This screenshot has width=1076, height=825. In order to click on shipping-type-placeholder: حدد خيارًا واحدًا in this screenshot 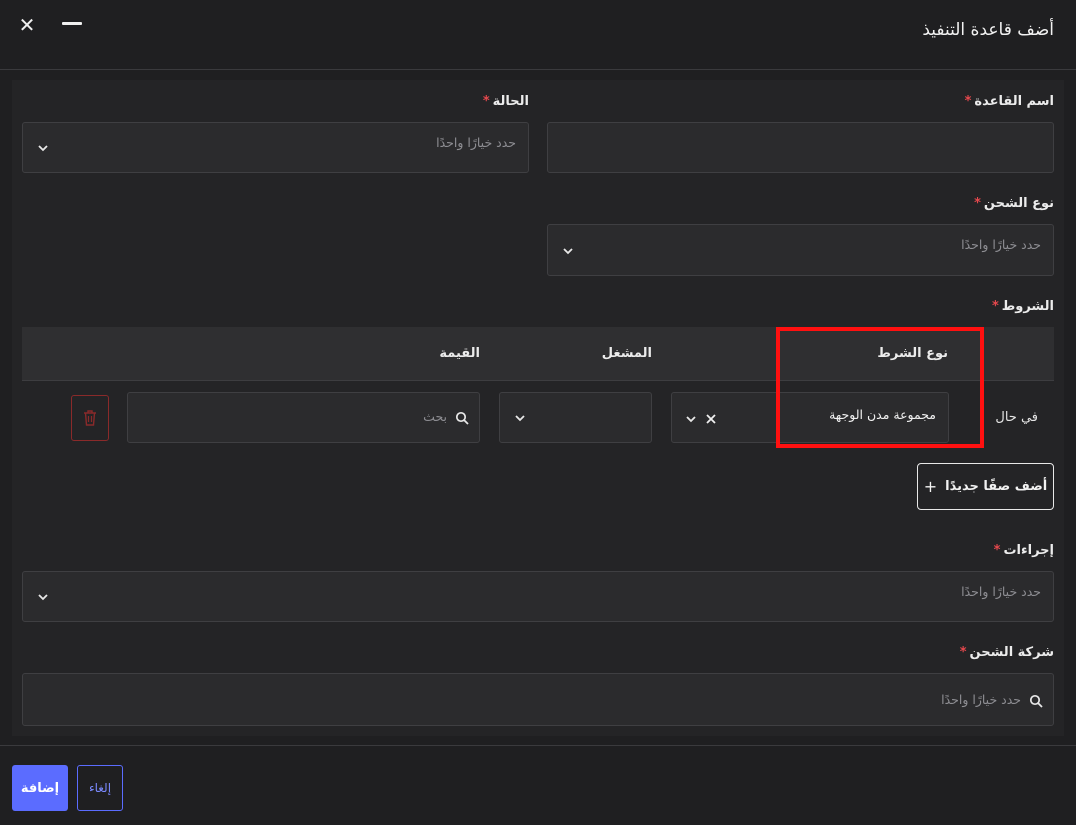, I will do `click(1001, 244)`.